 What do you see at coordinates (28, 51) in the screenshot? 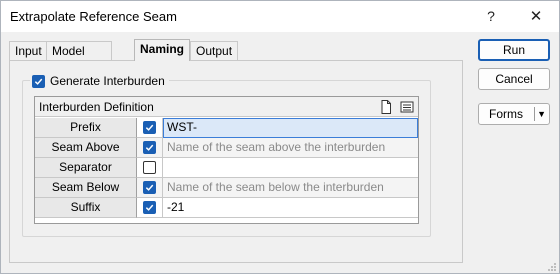
I see `tab-input: Input` at bounding box center [28, 51].